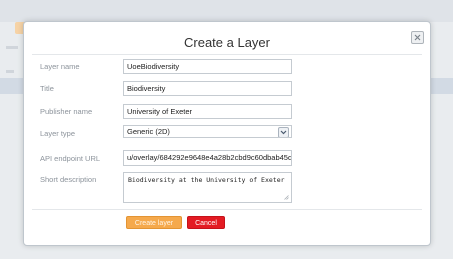 This screenshot has height=259, width=453. What do you see at coordinates (207, 131) in the screenshot?
I see `layer-type-select: Generic (2D)` at bounding box center [207, 131].